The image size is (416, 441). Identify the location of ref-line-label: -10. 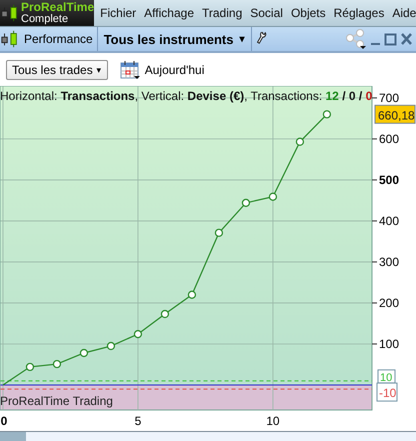
(388, 393).